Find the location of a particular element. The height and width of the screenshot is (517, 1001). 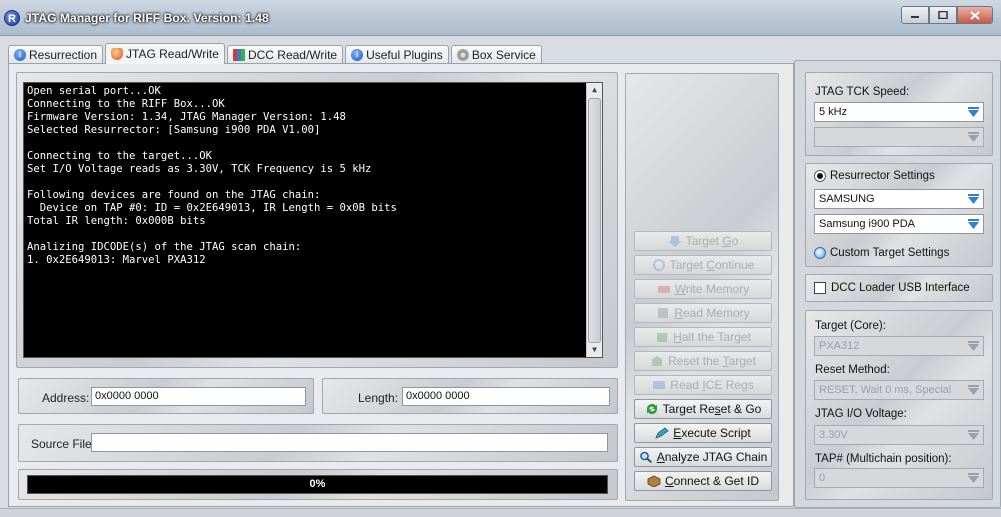

tck-speed-select: 5 kHz is located at coordinates (899, 112).